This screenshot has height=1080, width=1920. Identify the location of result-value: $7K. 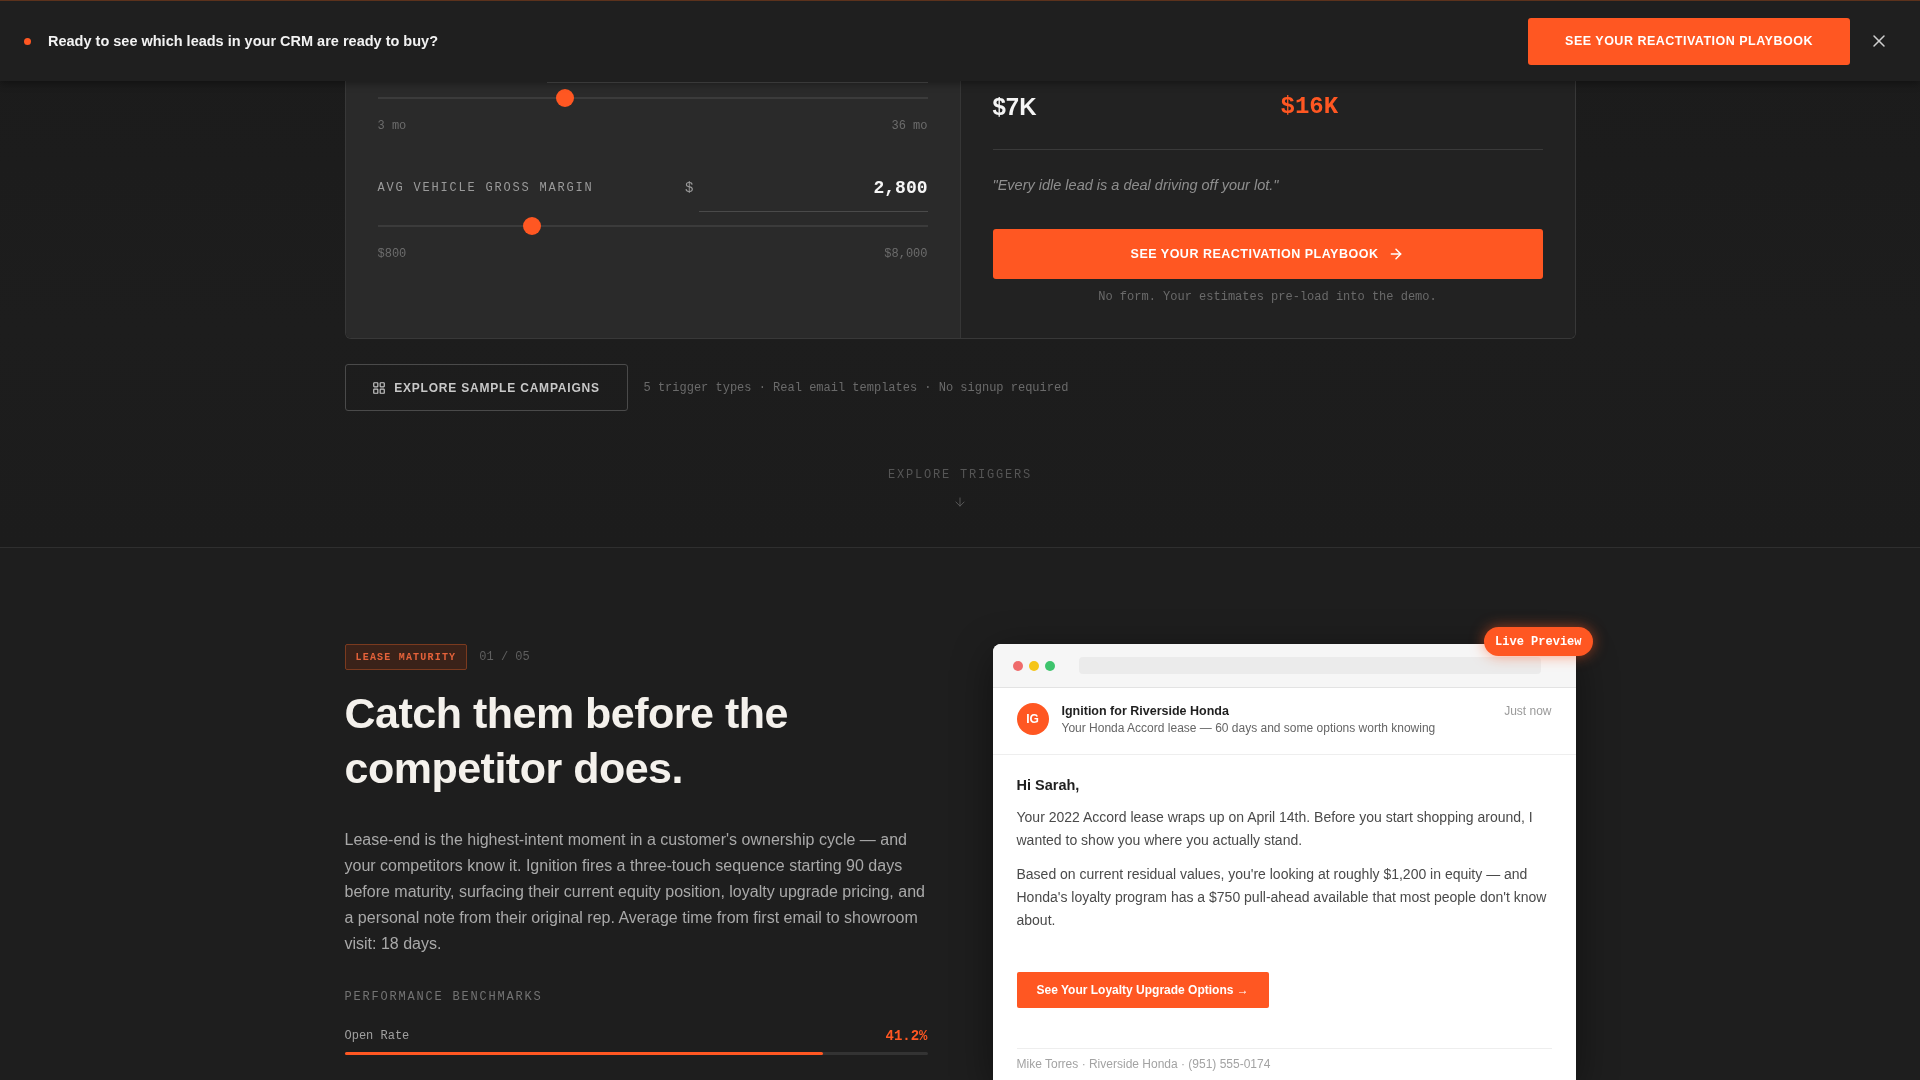
(1014, 107).